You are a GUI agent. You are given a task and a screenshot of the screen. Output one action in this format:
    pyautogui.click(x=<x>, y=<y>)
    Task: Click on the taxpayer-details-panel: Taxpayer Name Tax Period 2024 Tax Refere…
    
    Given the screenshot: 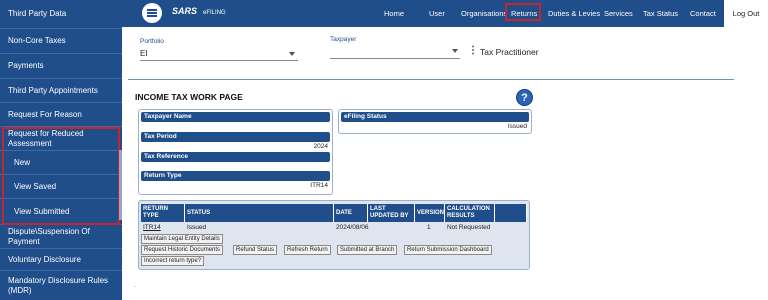 What is the action you would take?
    pyautogui.click(x=235, y=152)
    